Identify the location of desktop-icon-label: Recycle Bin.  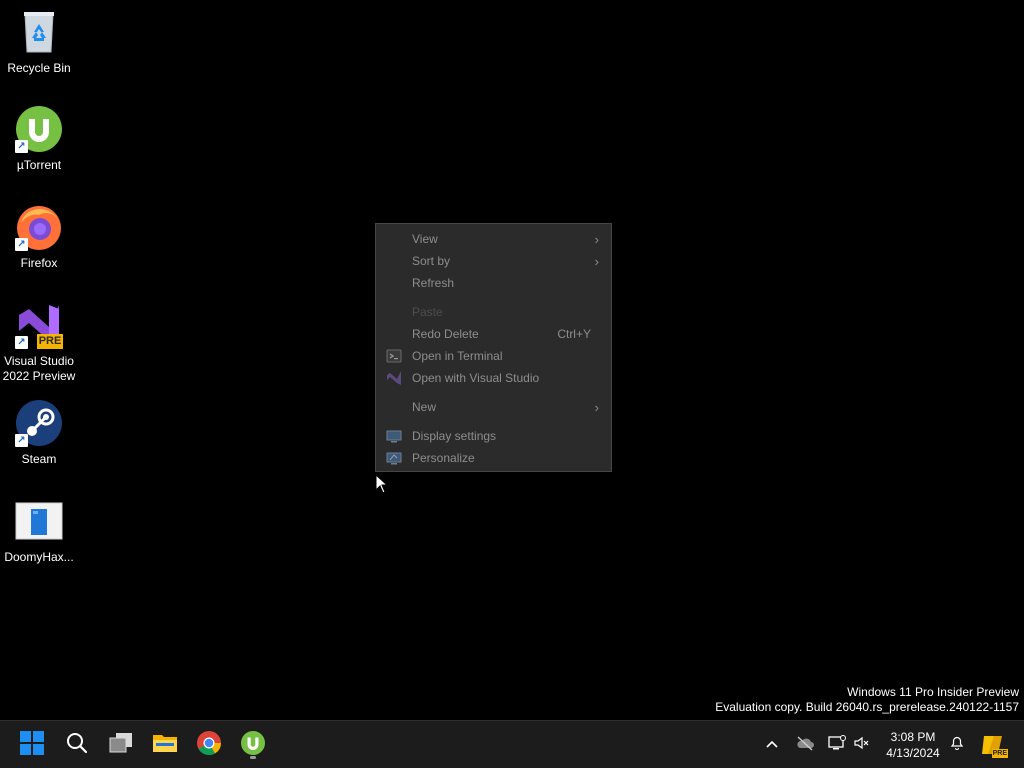
(39, 68).